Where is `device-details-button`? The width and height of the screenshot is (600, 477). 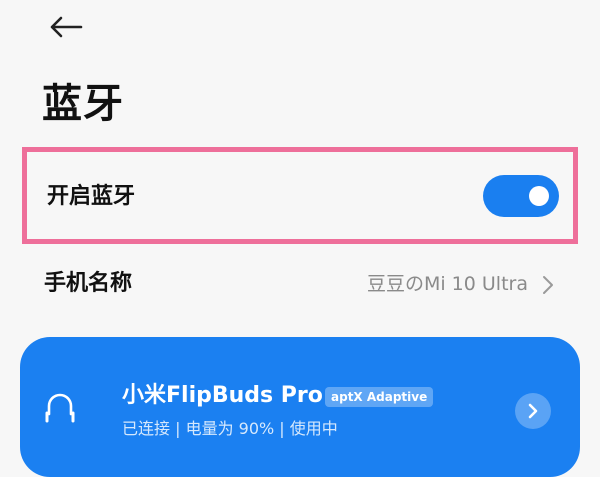
device-details-button is located at coordinates (533, 411).